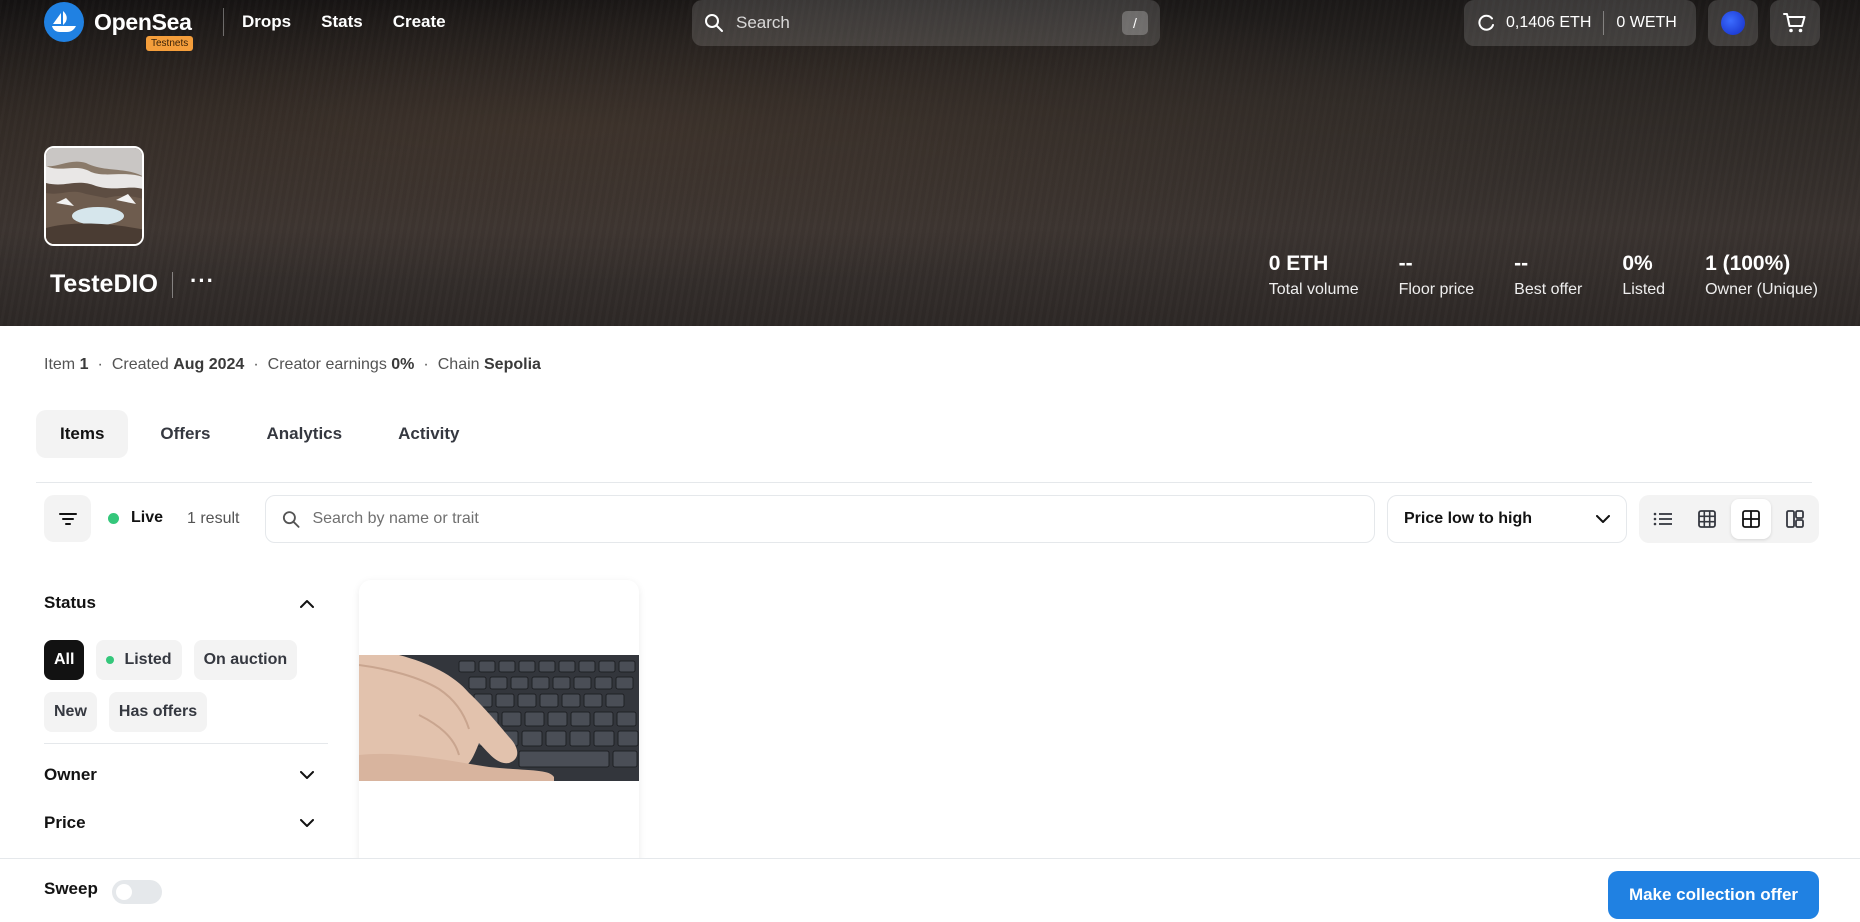  What do you see at coordinates (266, 22) in the screenshot?
I see `nav-drops: Drops` at bounding box center [266, 22].